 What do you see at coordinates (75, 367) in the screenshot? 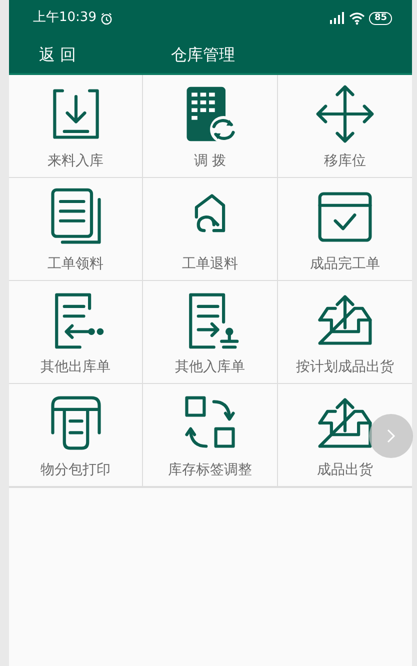
I see `menu-label: 其他出库单` at bounding box center [75, 367].